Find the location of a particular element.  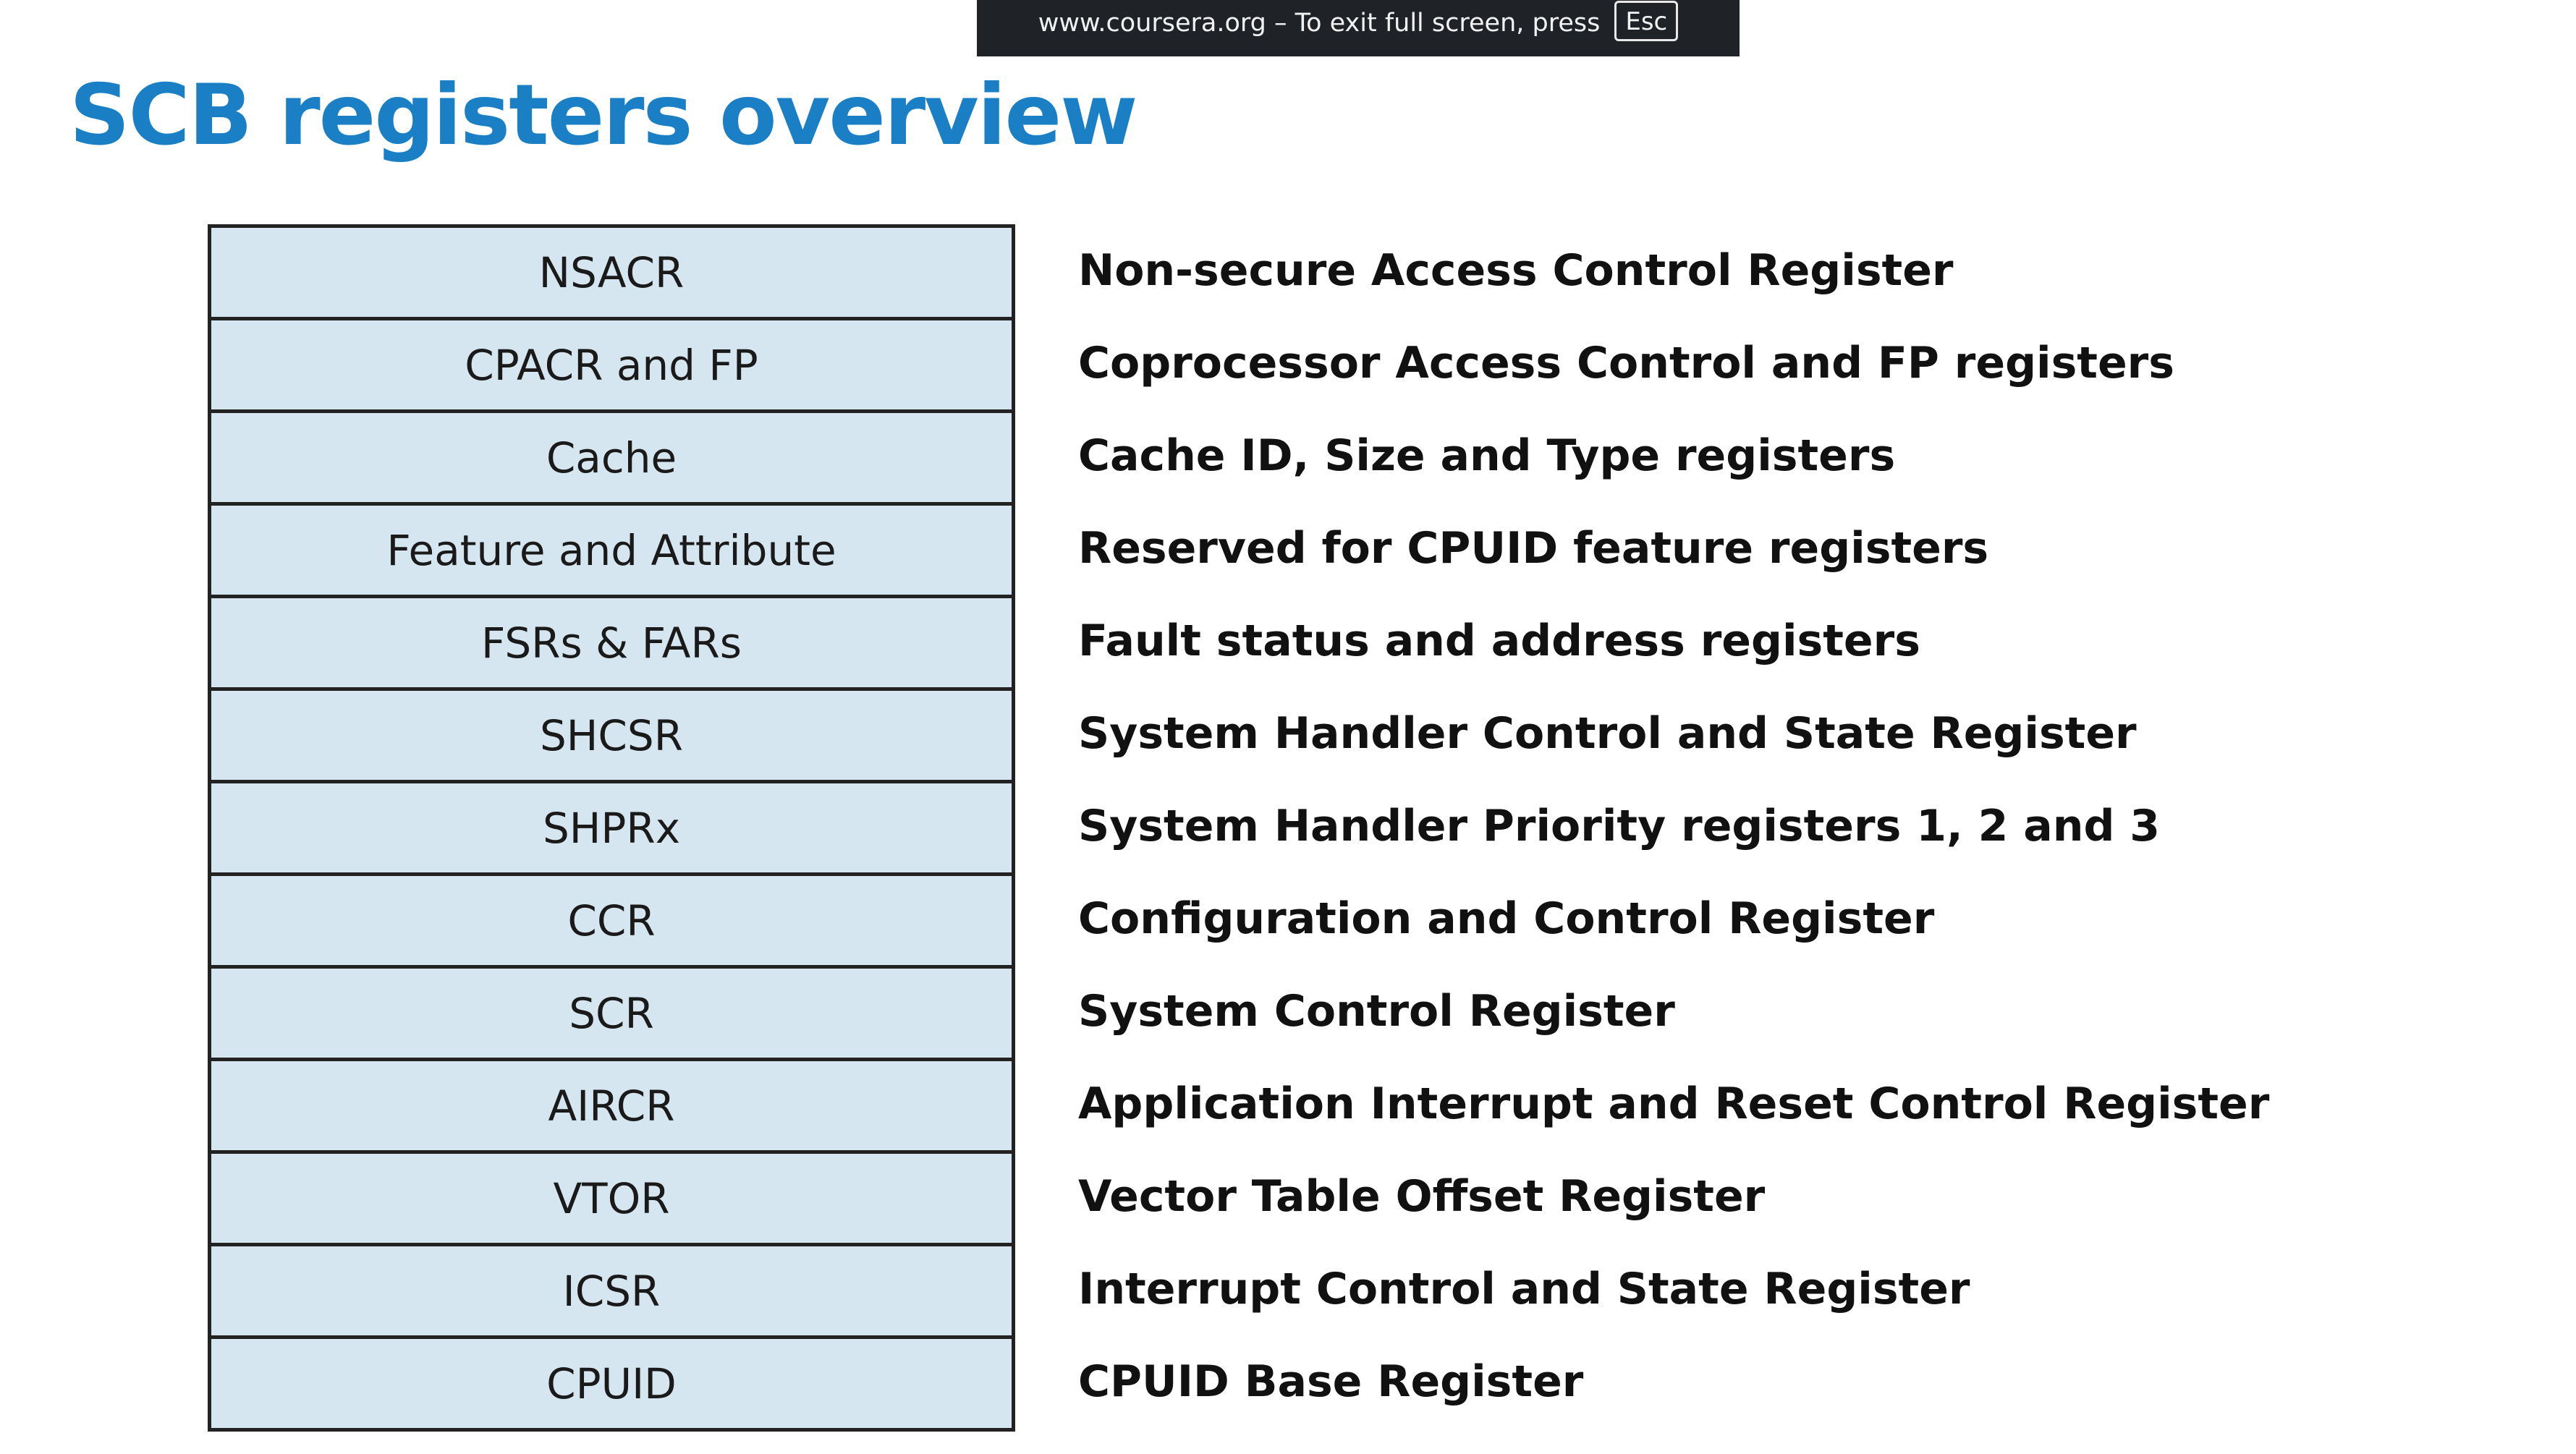

slide-title: SCB registers overview is located at coordinates (603, 115).